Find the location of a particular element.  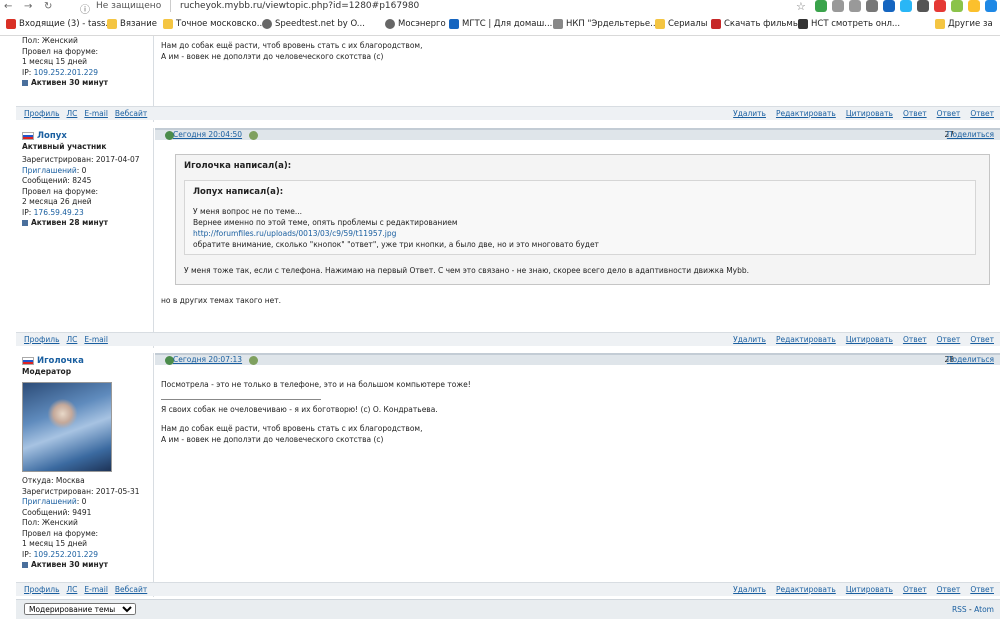

star-icon: ☆ is located at coordinates (801, 6).